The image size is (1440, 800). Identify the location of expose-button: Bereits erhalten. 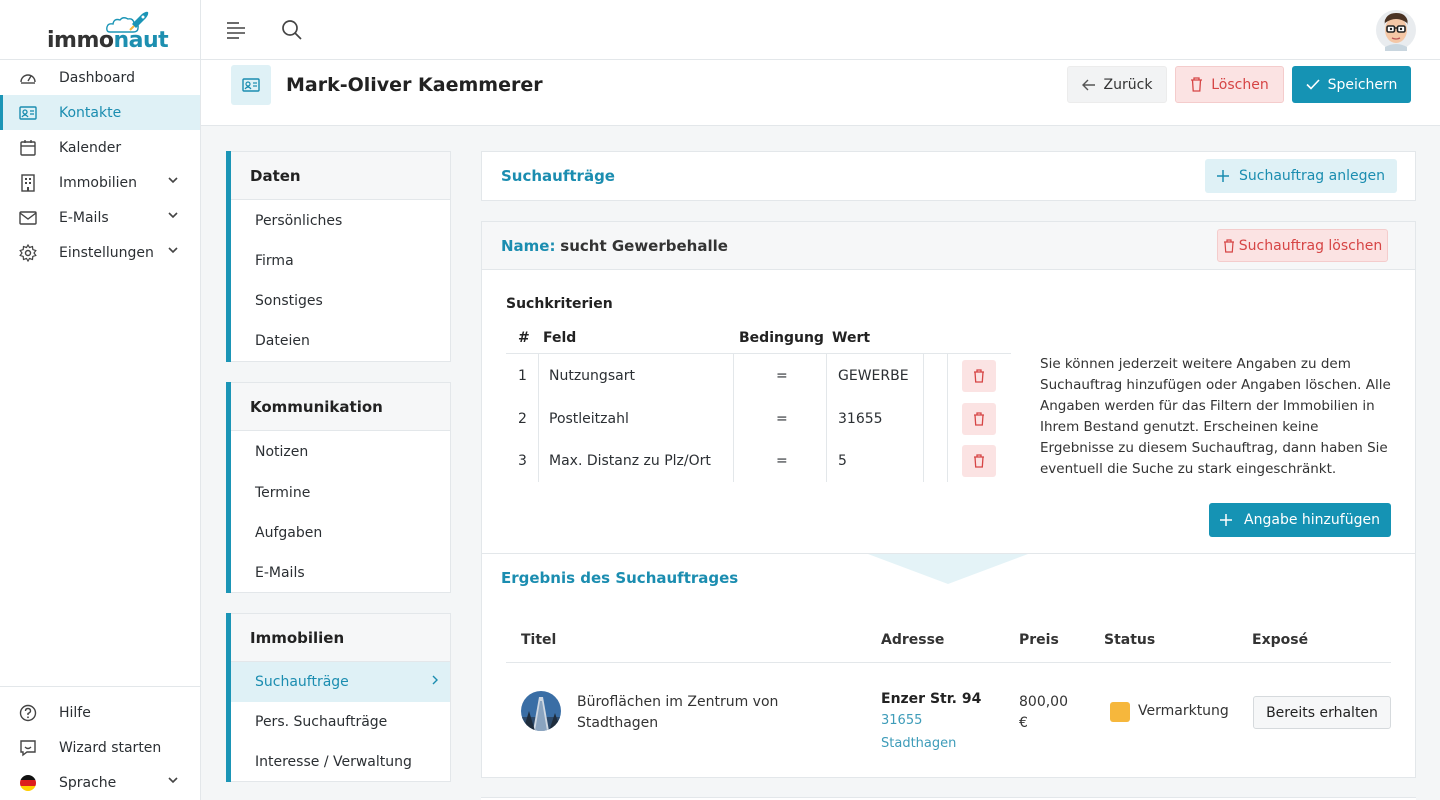
(1322, 712).